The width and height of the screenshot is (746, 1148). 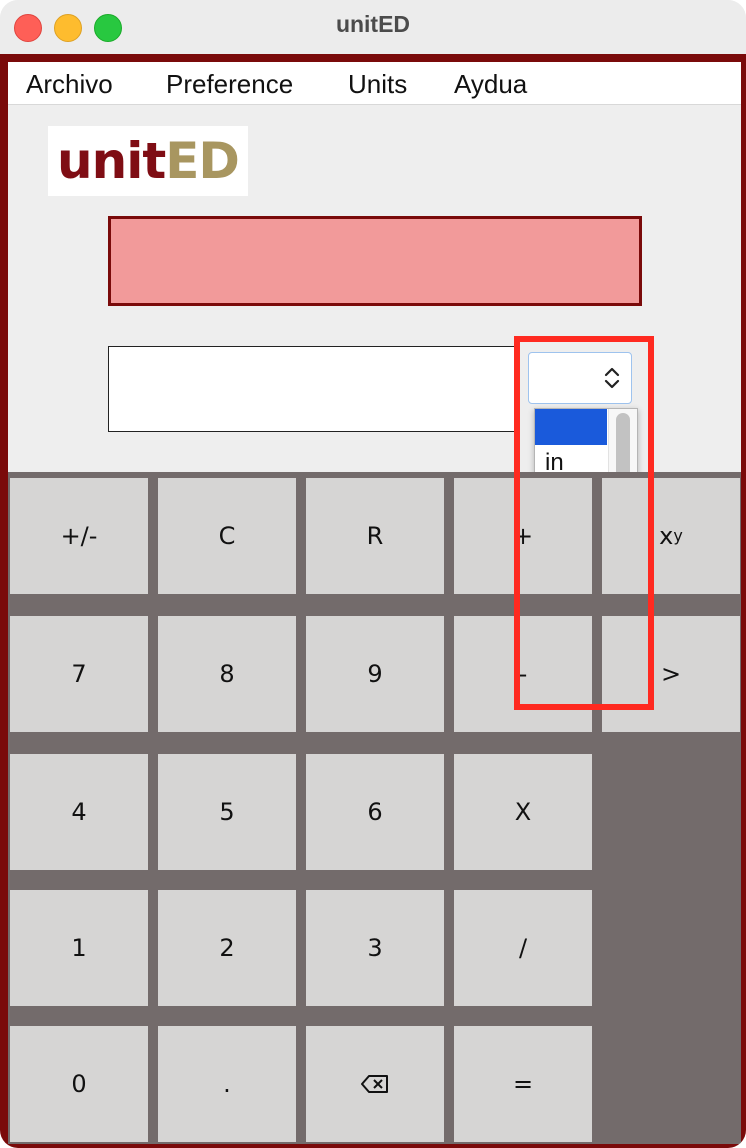 What do you see at coordinates (79, 674) in the screenshot?
I see `key-7: 7` at bounding box center [79, 674].